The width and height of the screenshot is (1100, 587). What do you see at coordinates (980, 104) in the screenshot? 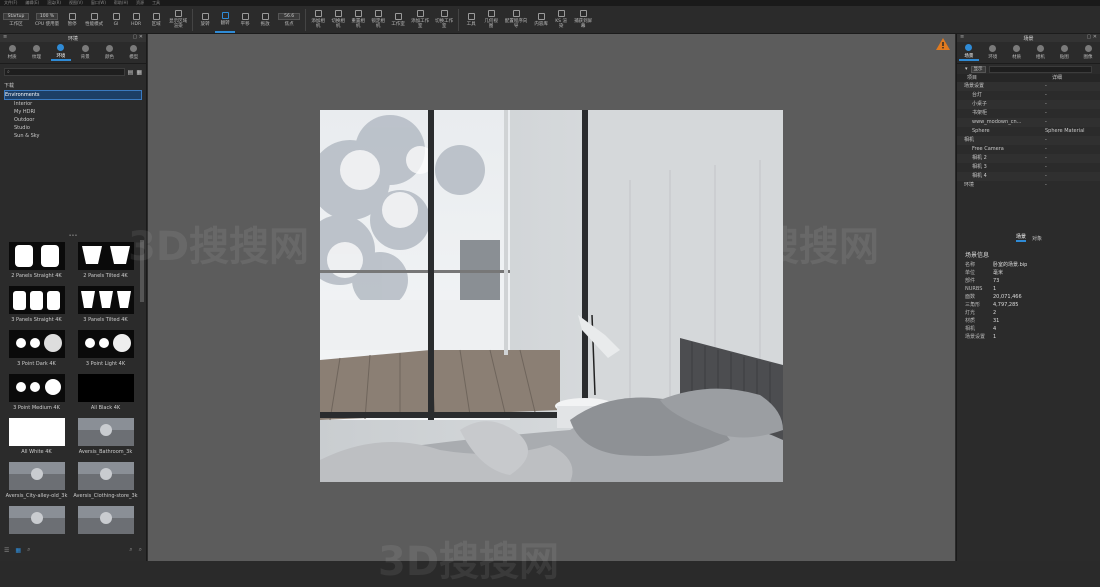
I see `scene-item-name: 小桌子` at bounding box center [980, 104].